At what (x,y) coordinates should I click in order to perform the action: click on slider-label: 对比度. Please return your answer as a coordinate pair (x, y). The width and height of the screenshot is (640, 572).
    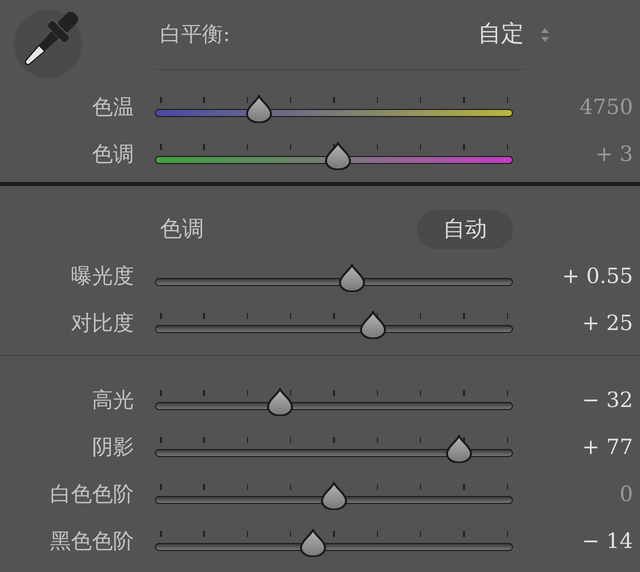
    Looking at the image, I should click on (102, 323).